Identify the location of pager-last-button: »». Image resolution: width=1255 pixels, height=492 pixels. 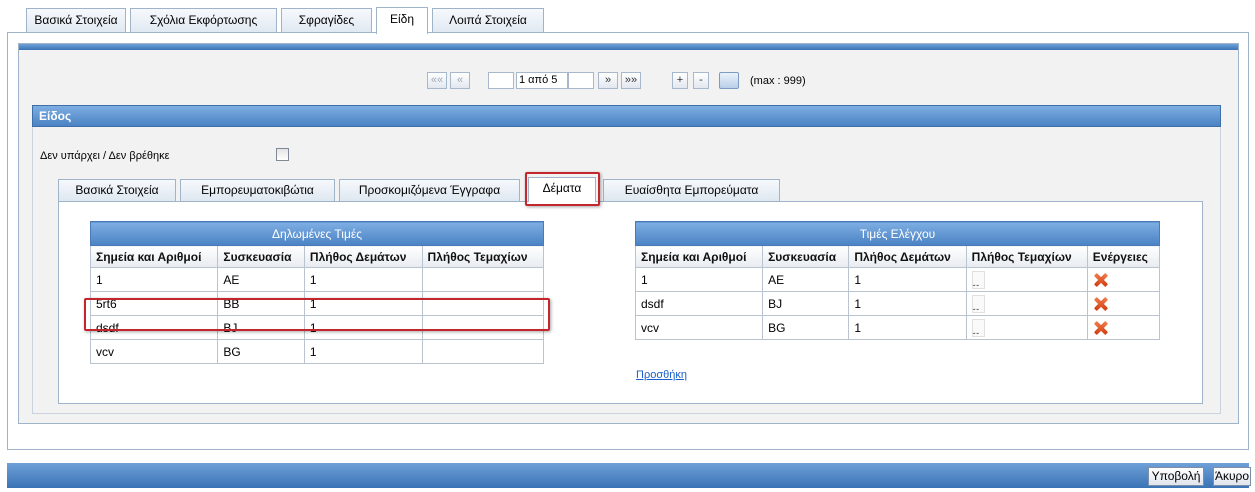
(631, 80).